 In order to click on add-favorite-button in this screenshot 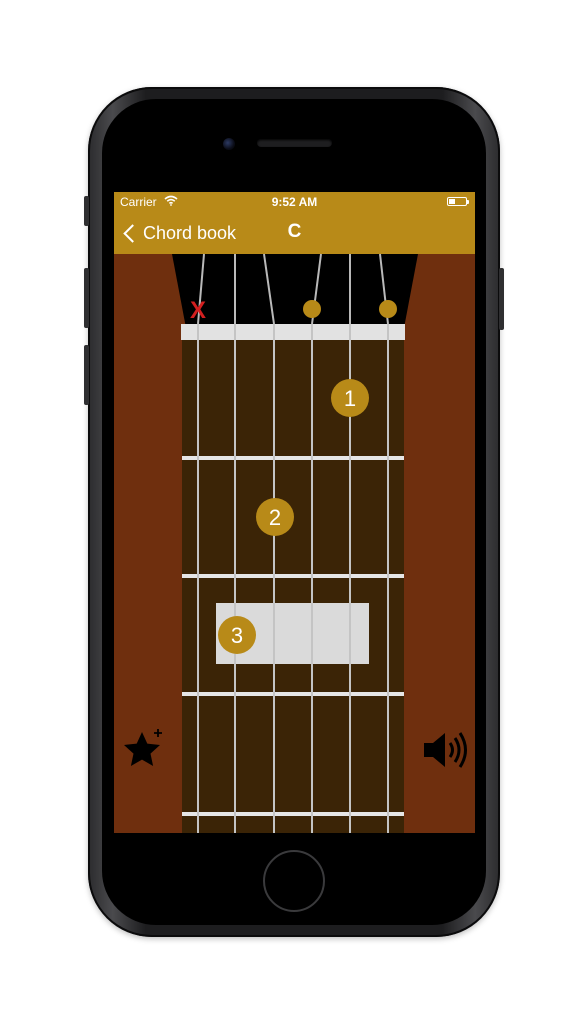, I will do `click(144, 749)`.